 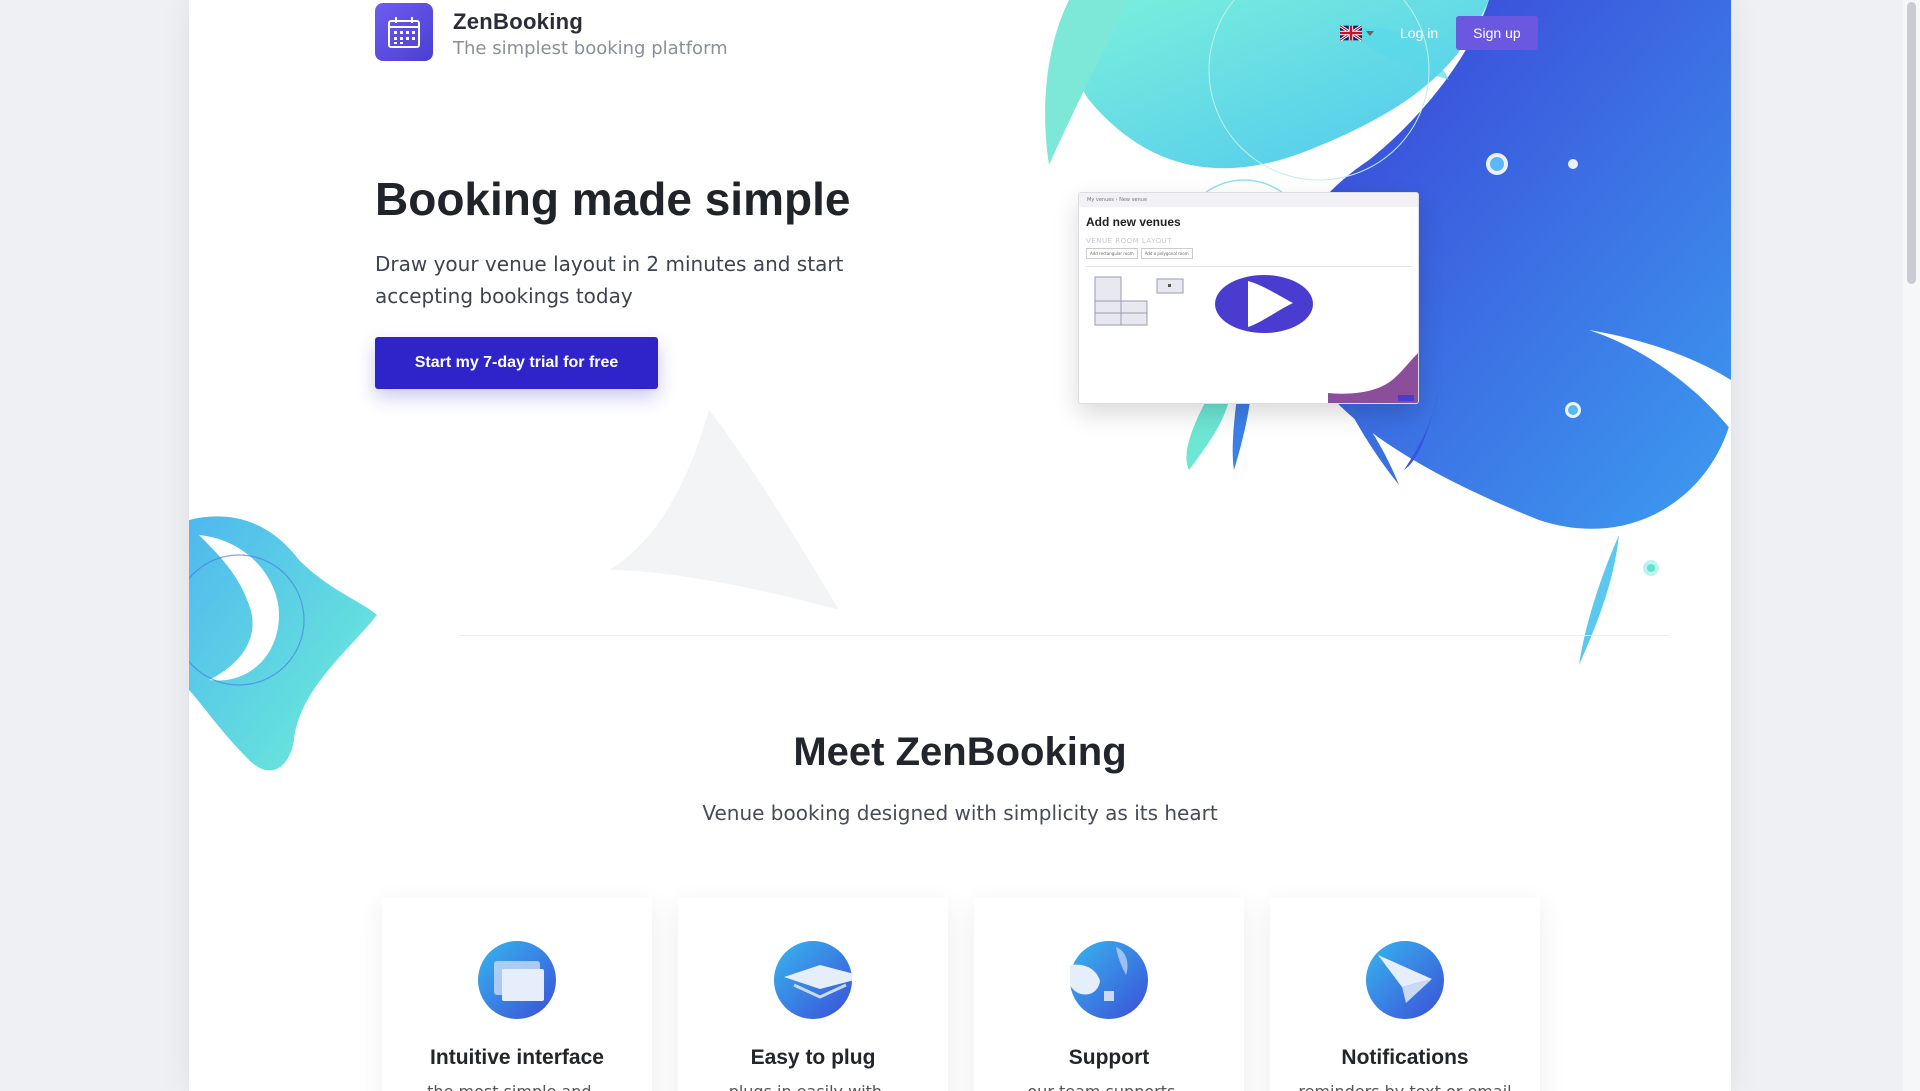 I want to click on calendar-logo-icon, so click(x=404, y=32).